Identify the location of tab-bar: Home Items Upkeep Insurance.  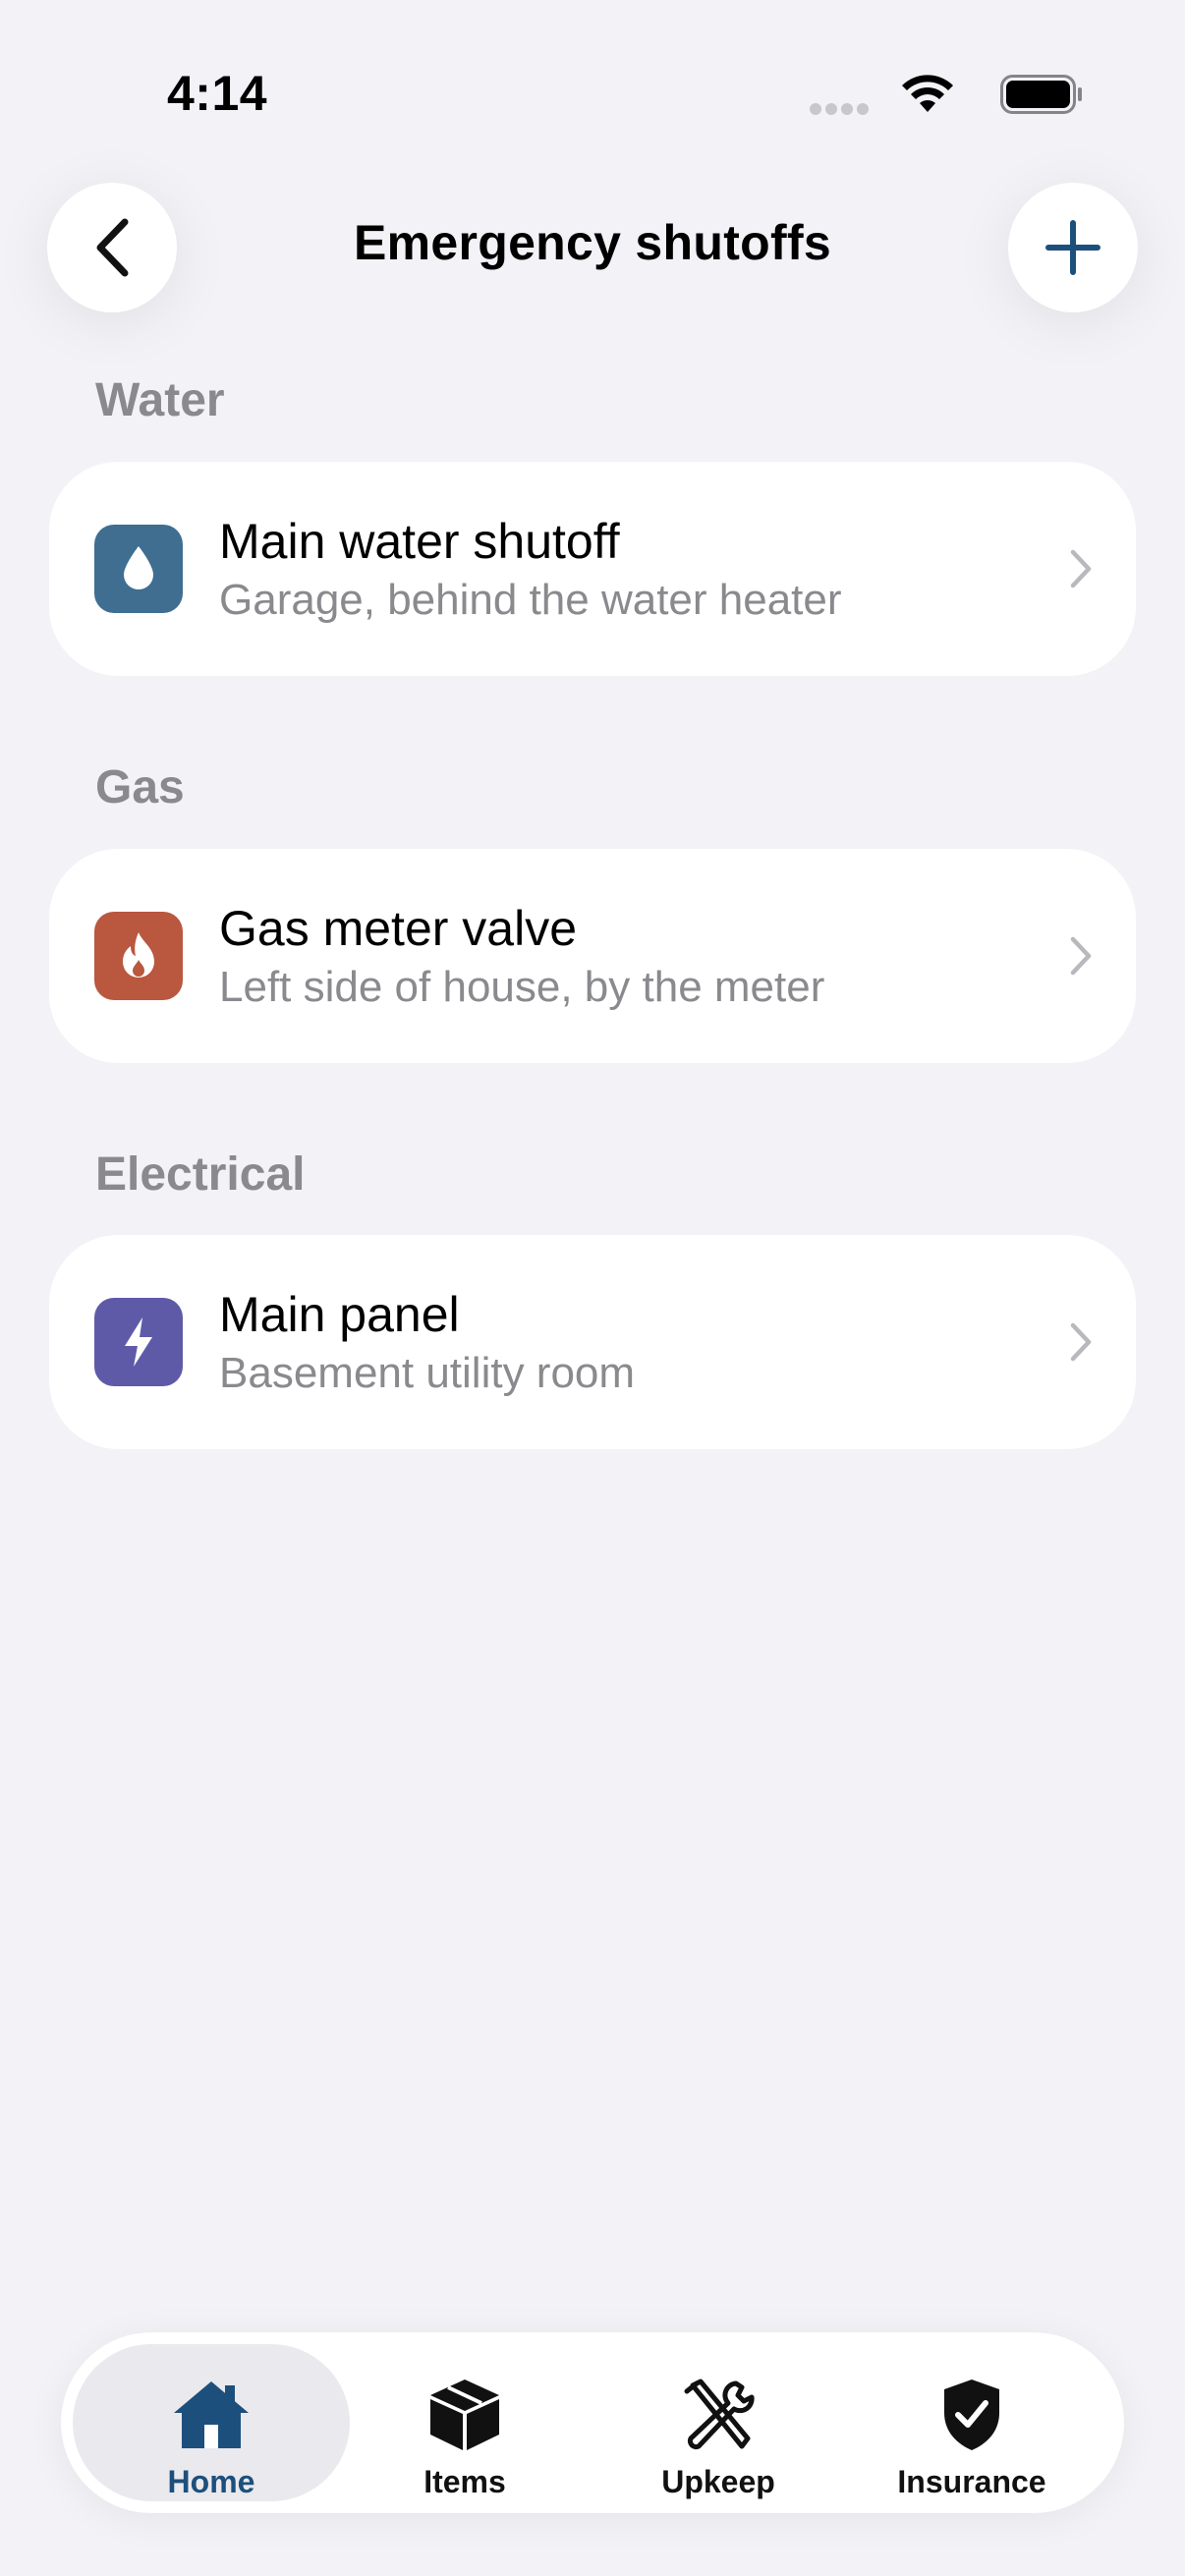
(592, 2422).